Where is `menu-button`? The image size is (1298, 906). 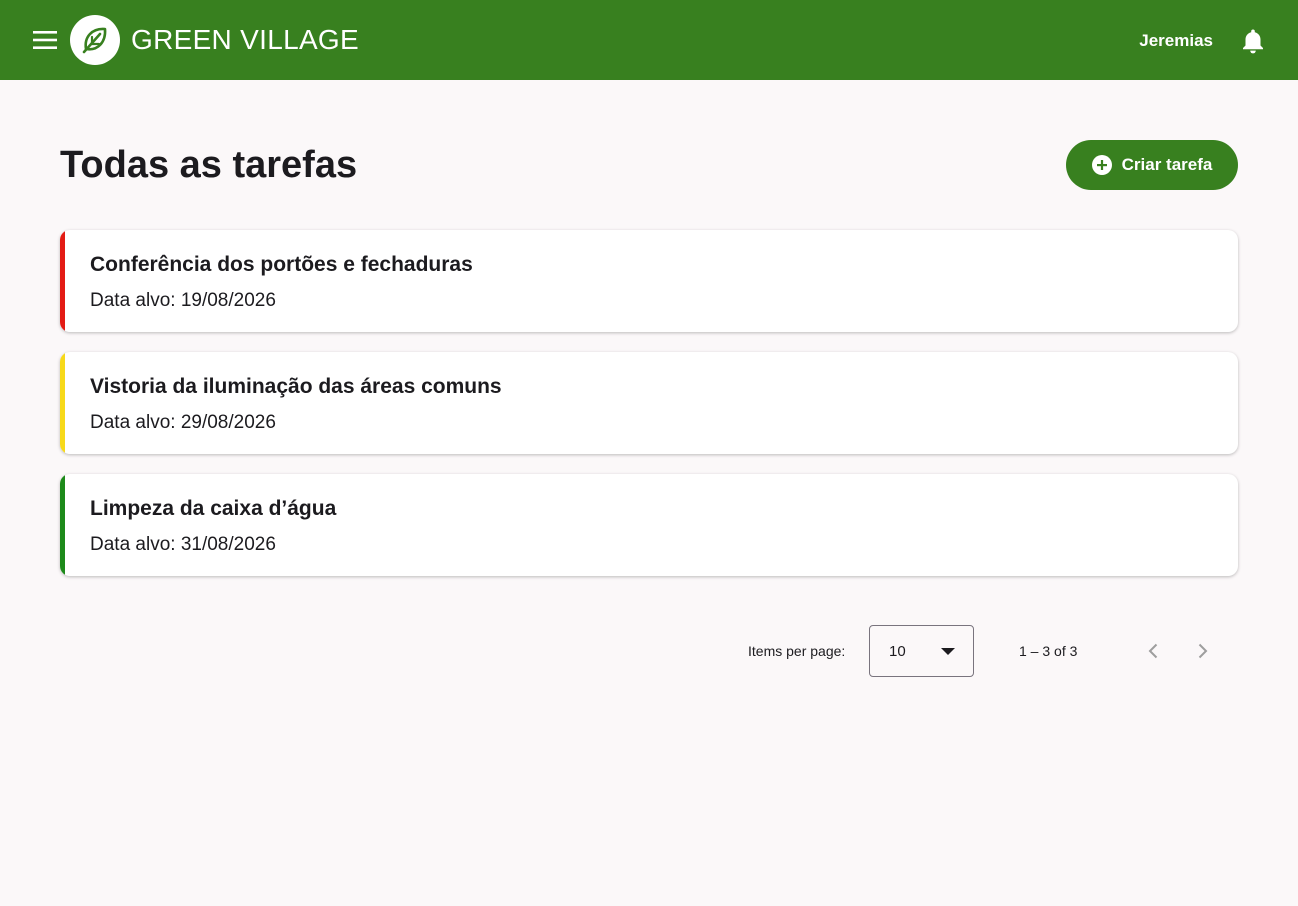
menu-button is located at coordinates (45, 40).